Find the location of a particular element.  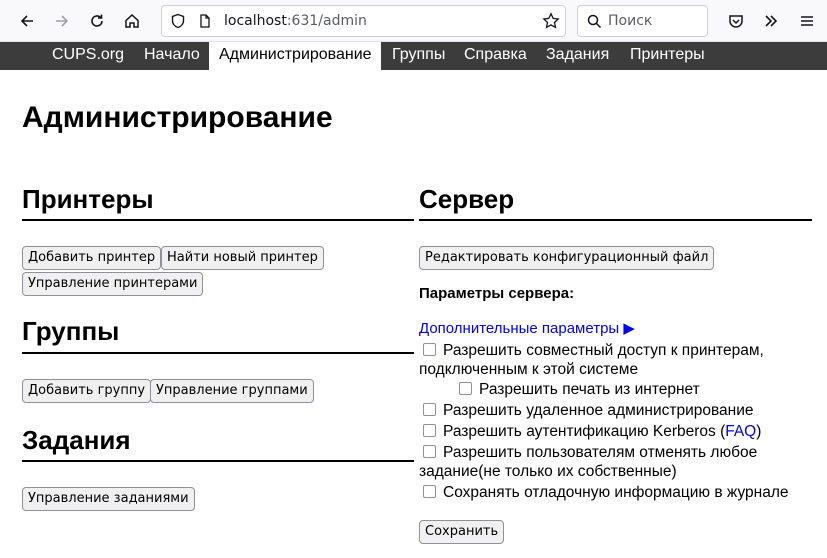

remote-admin-label: Разрешить удаленное администрирование is located at coordinates (598, 410).